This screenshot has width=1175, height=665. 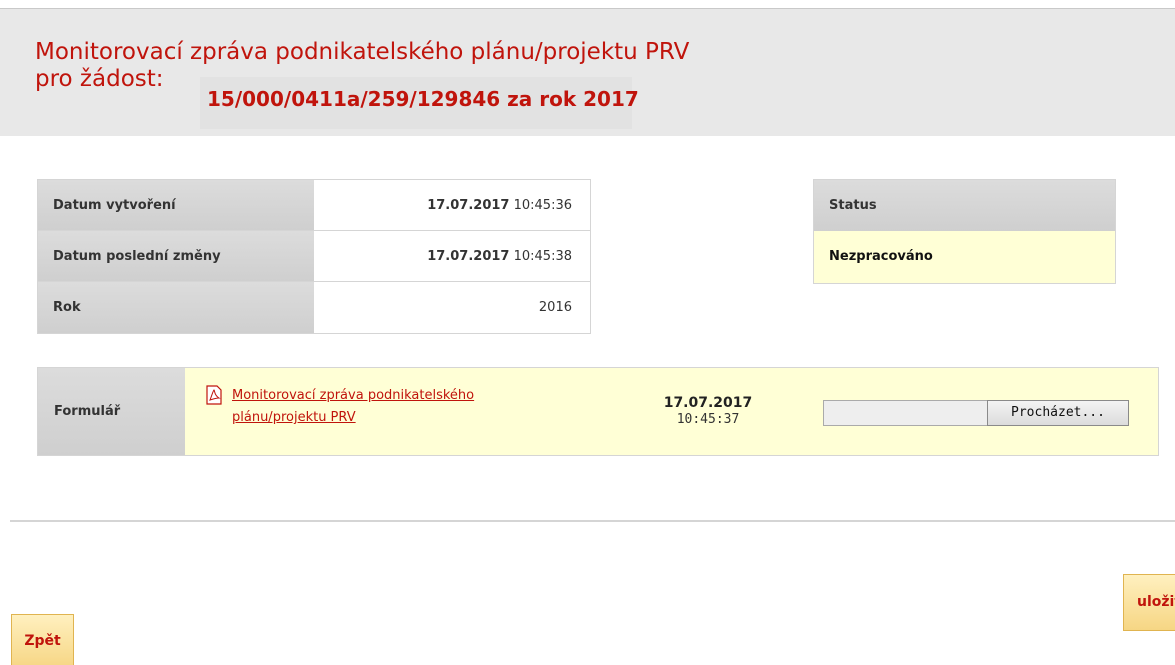 I want to click on modified-time: 10:45:38, so click(x=542, y=256).